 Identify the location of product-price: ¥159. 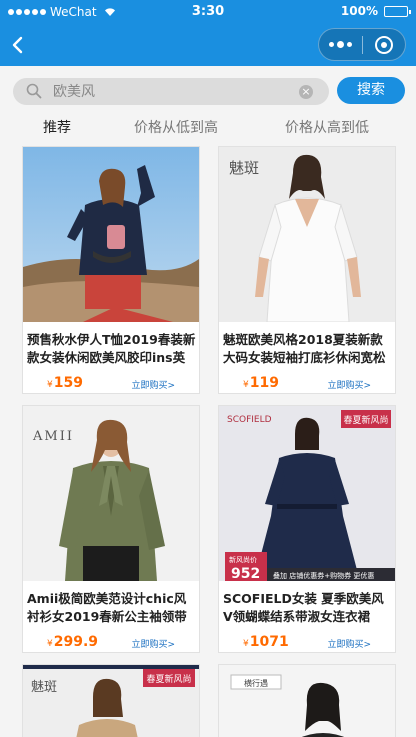
(65, 383).